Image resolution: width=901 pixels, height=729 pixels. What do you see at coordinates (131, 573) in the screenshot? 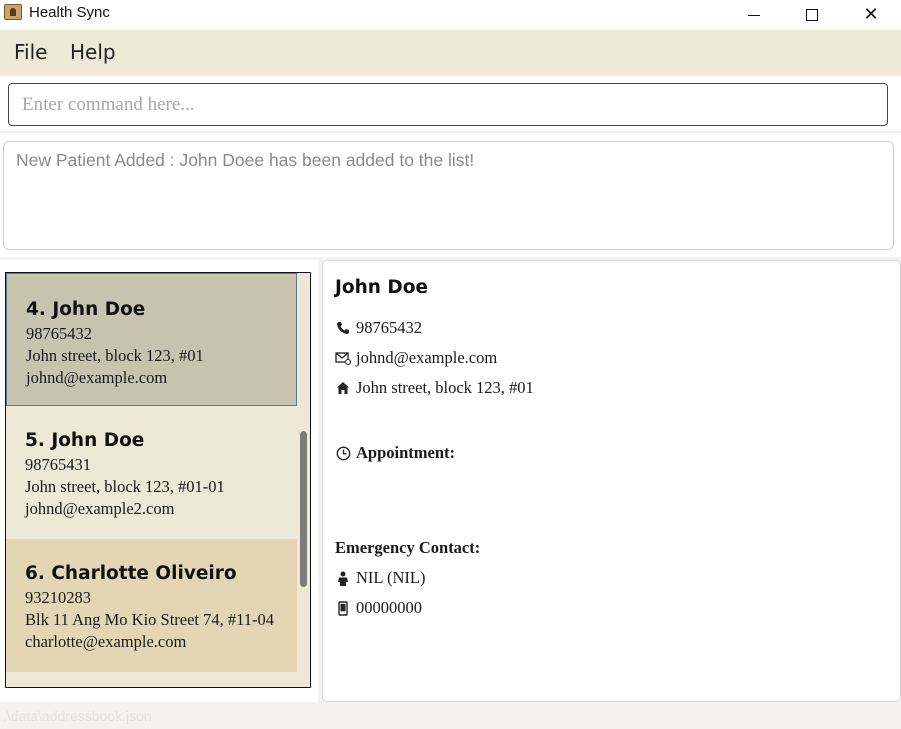
I see `patient-card-name: 6. Charlotte Oliveiro` at bounding box center [131, 573].